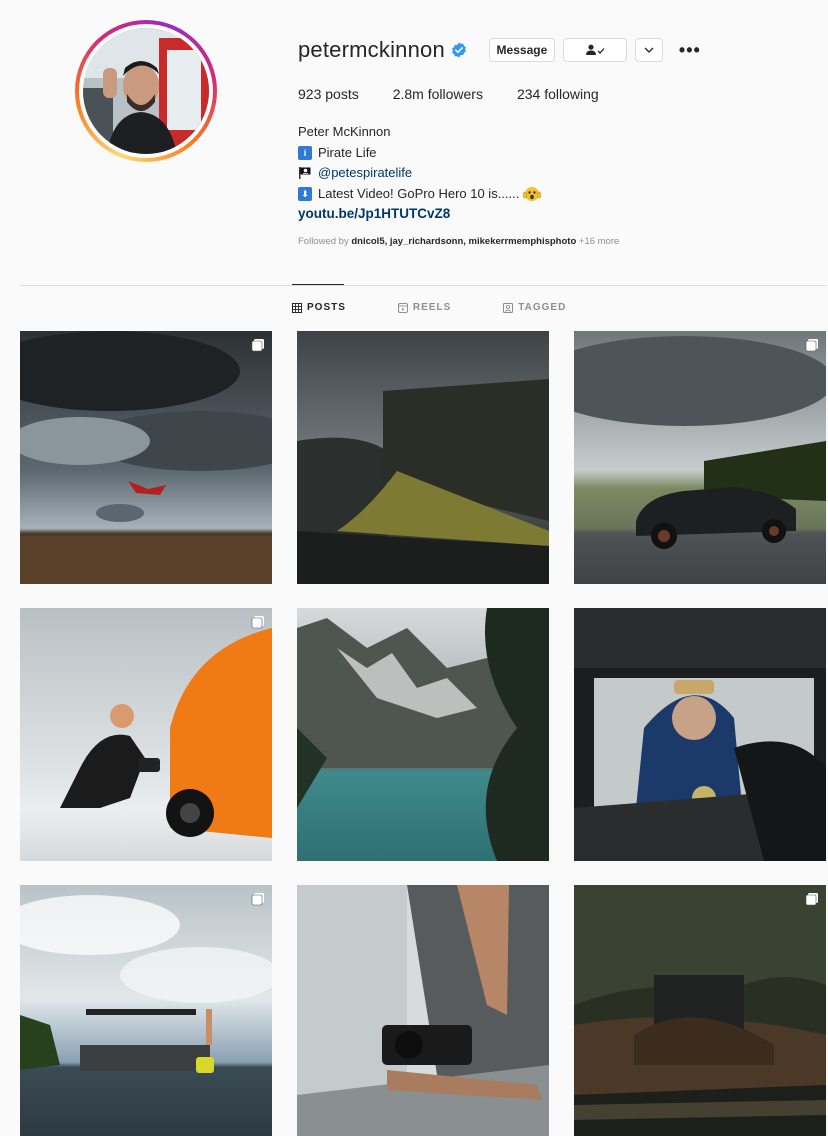  What do you see at coordinates (323, 241) in the screenshot?
I see `followed-by-prefix: Followed by` at bounding box center [323, 241].